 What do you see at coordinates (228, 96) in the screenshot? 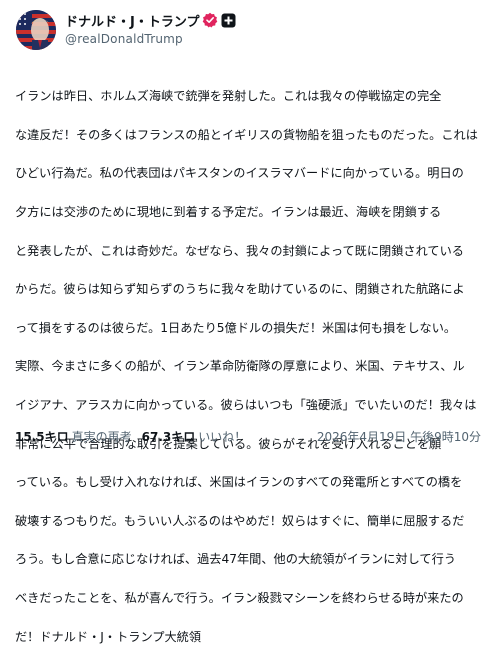
I see `post-text-line: イランは昨日、ホルムズ海峡で銃弾を発射した。これは我々の停戦協定の完全` at bounding box center [228, 96].